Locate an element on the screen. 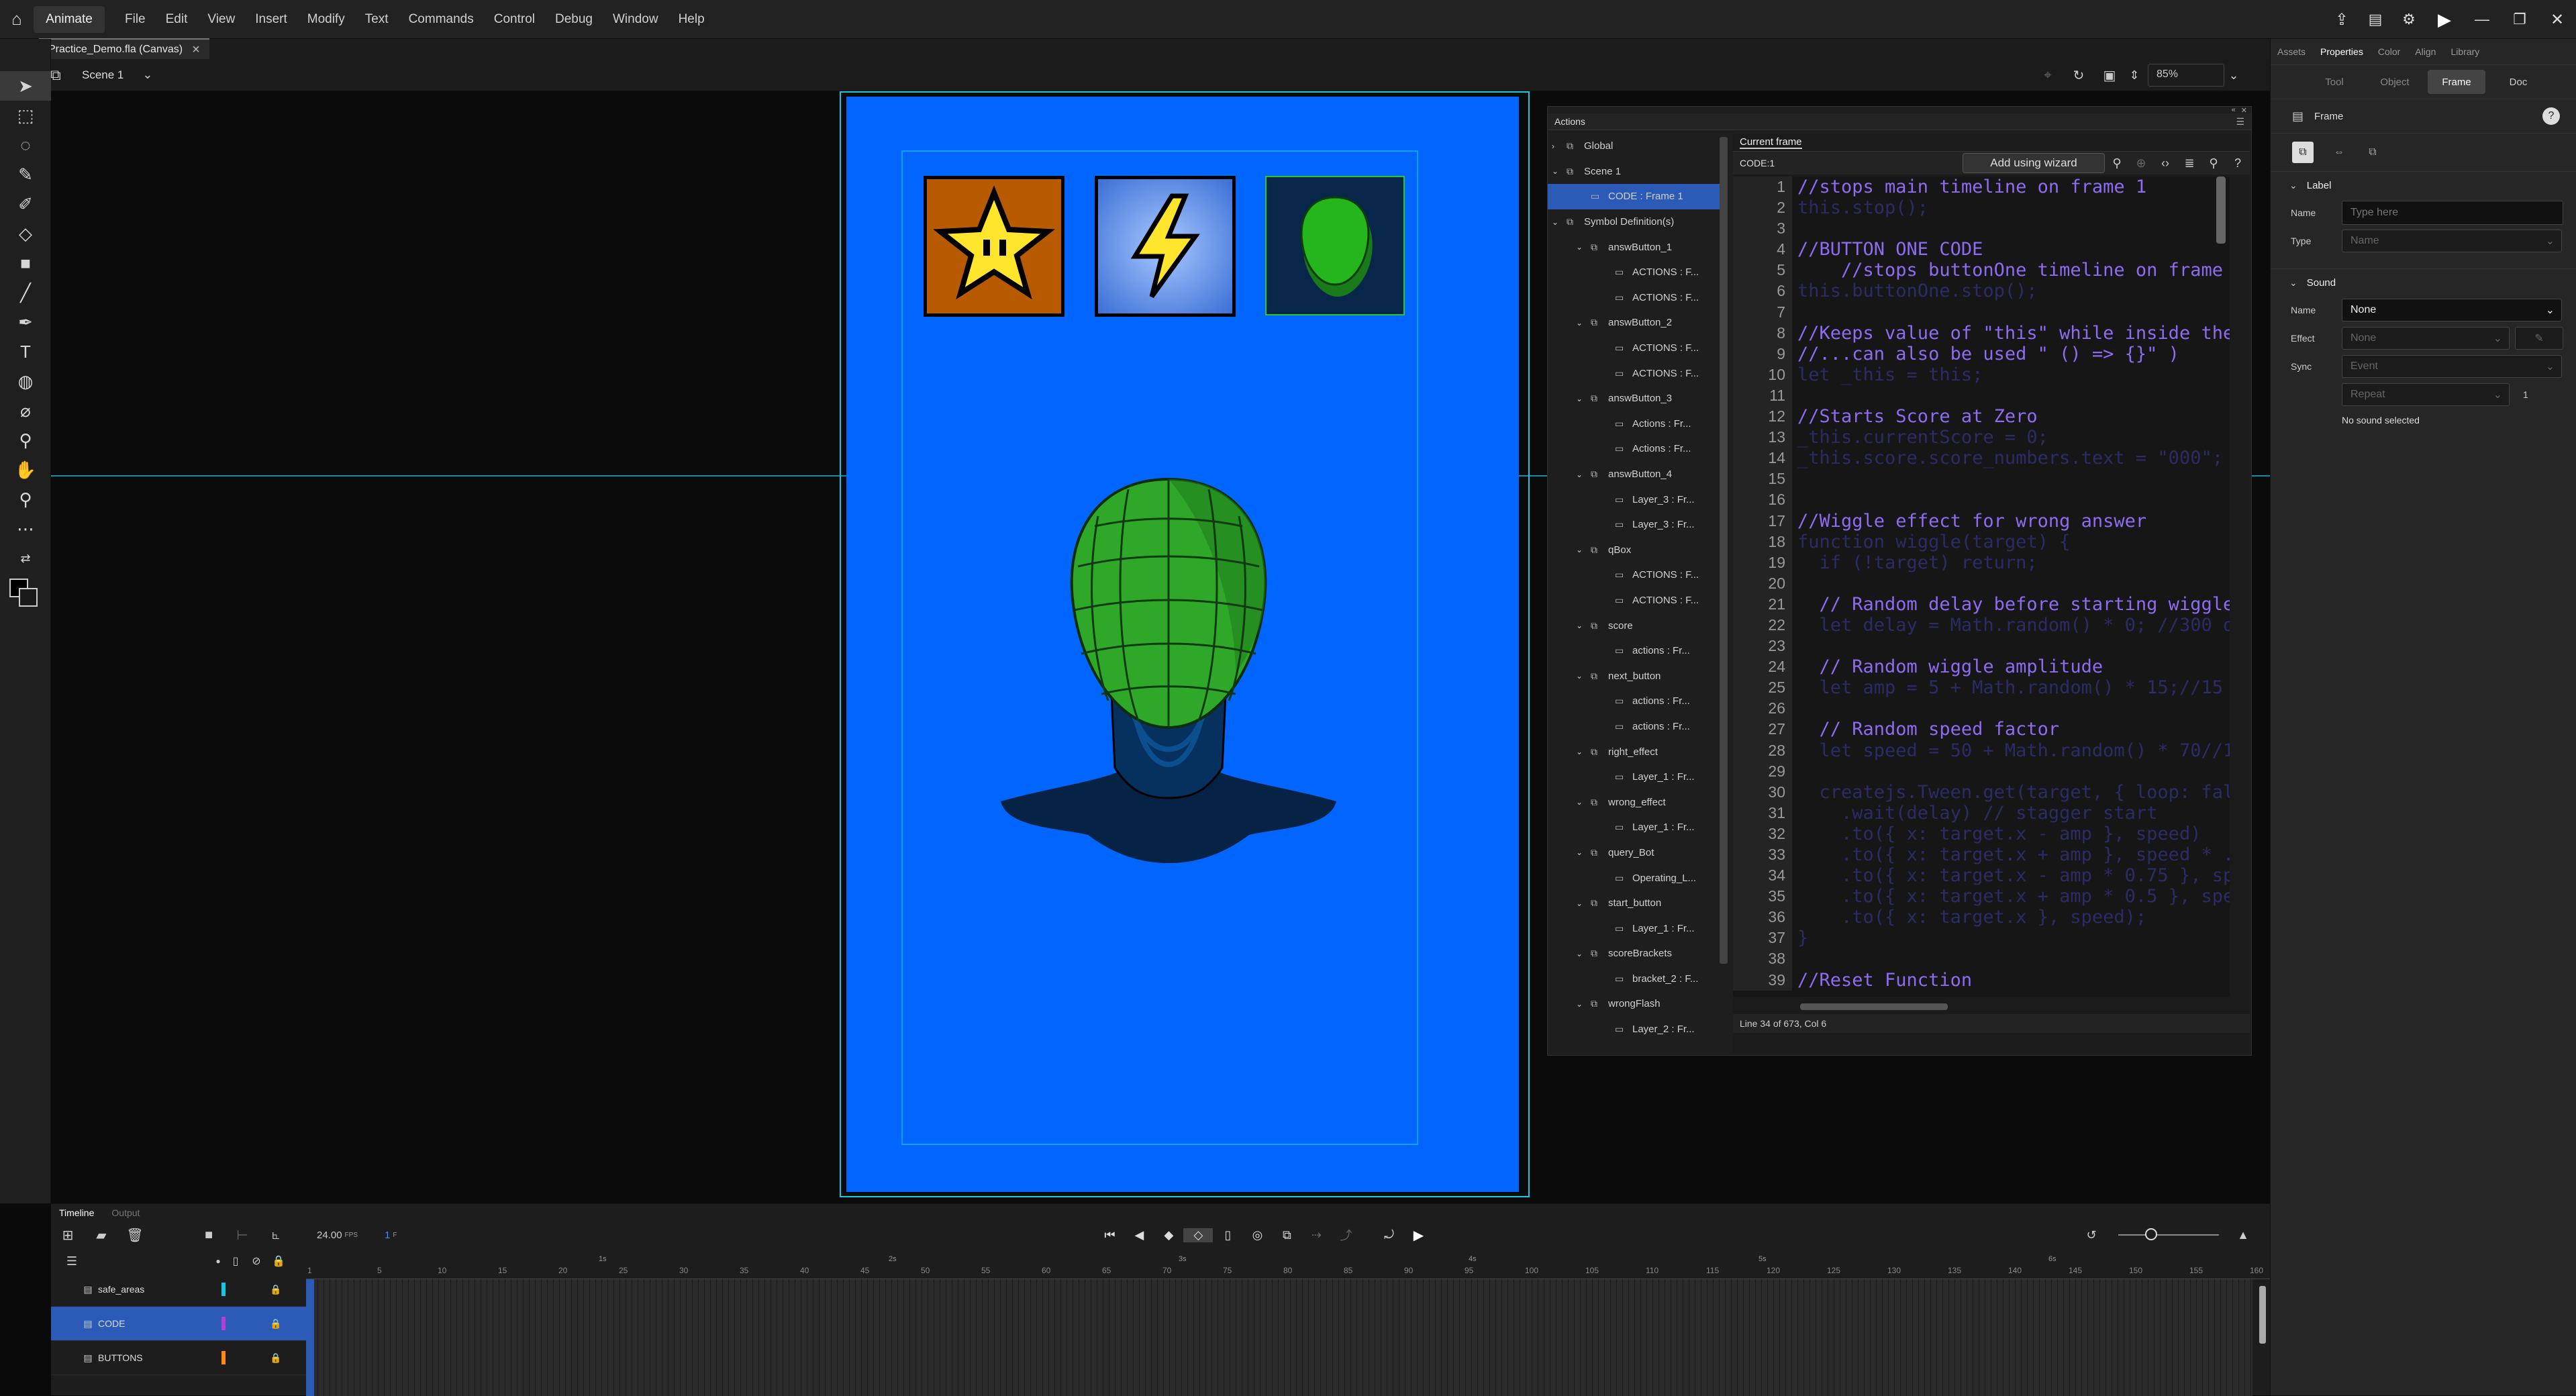  layer-row: ▤ BUTTONS 🔒 is located at coordinates (178, 1358).